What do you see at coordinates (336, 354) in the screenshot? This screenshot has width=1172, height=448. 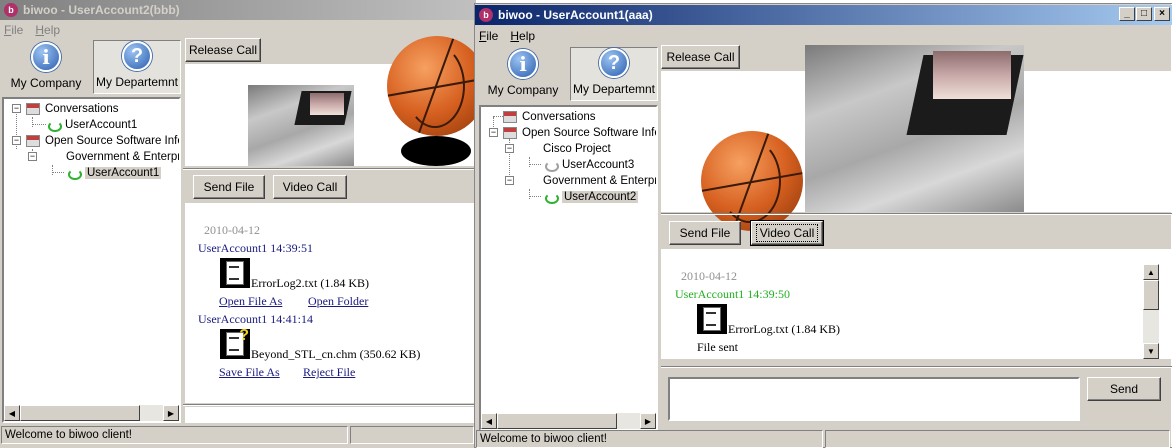 I see `file-name: Beyond_STL_cn.chm (350.62 KB)` at bounding box center [336, 354].